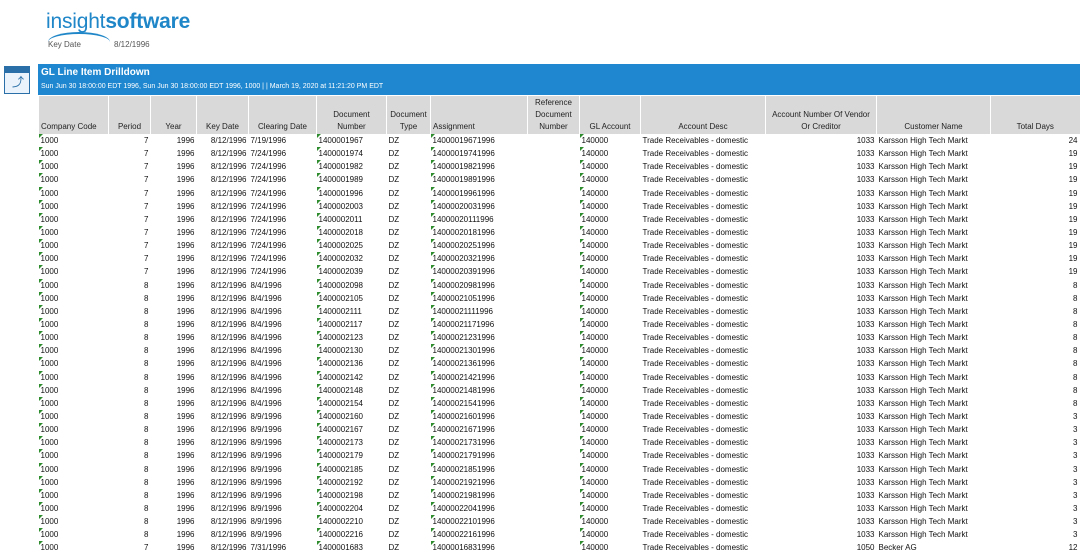 This screenshot has width=1080, height=557. I want to click on table-cell: 1400001982, so click(351, 166).